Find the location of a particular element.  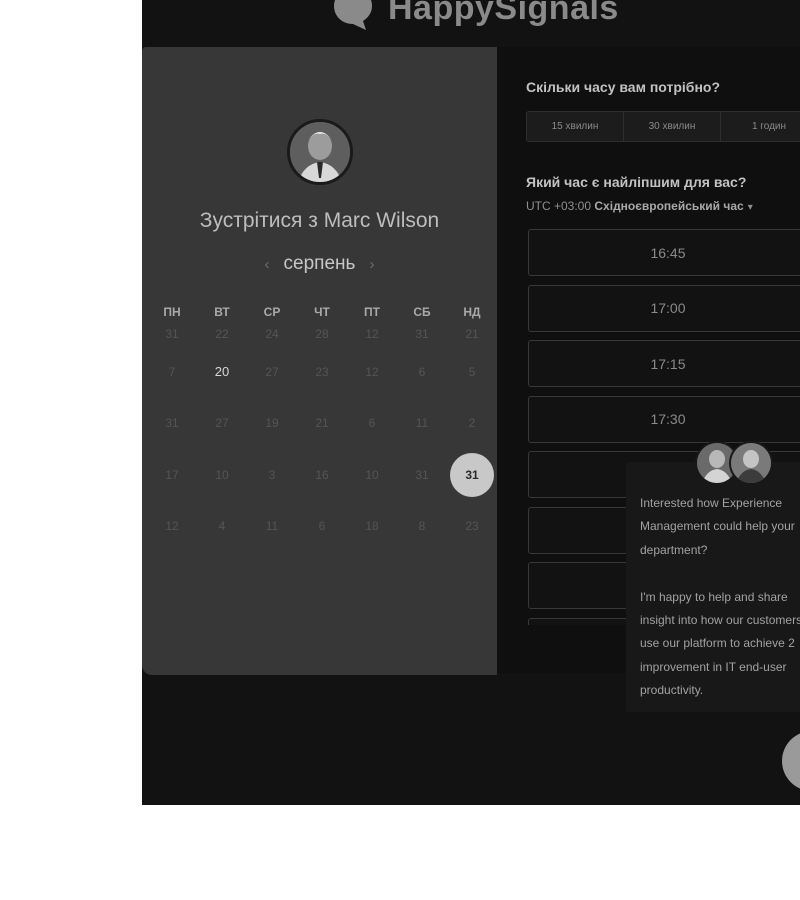

calendar-day: 16 is located at coordinates (322, 475).